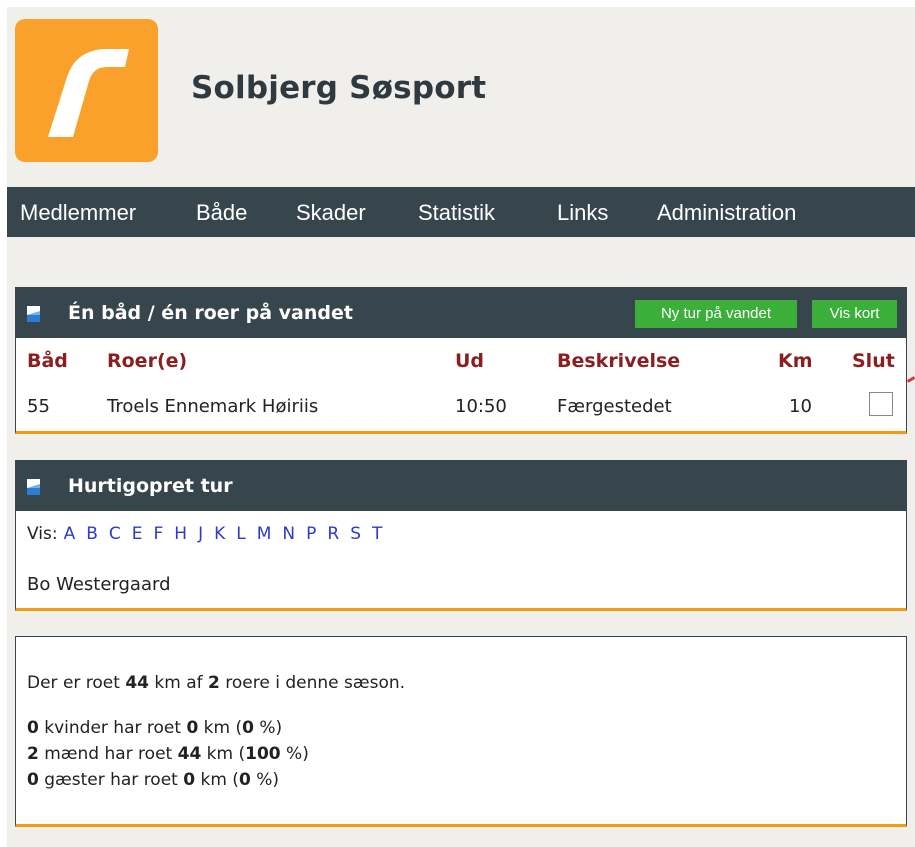 The image size is (915, 847). What do you see at coordinates (159, 534) in the screenshot?
I see `letter-link: F` at bounding box center [159, 534].